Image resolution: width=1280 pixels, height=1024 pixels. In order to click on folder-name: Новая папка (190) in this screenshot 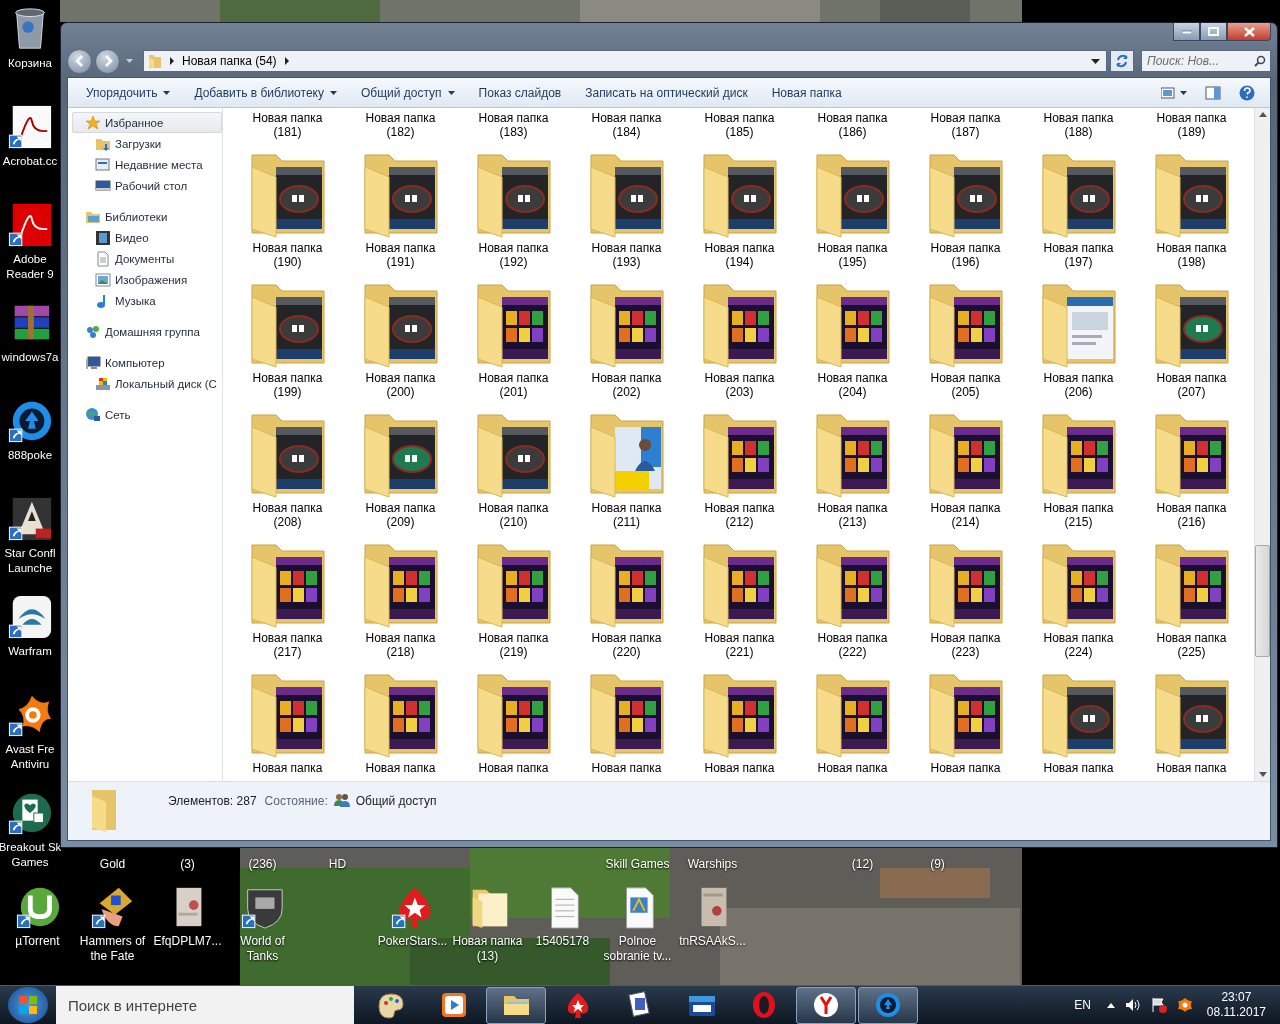, I will do `click(287, 257)`.